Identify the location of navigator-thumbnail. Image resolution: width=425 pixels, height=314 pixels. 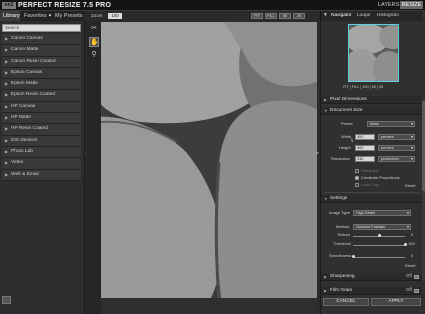
(373, 53).